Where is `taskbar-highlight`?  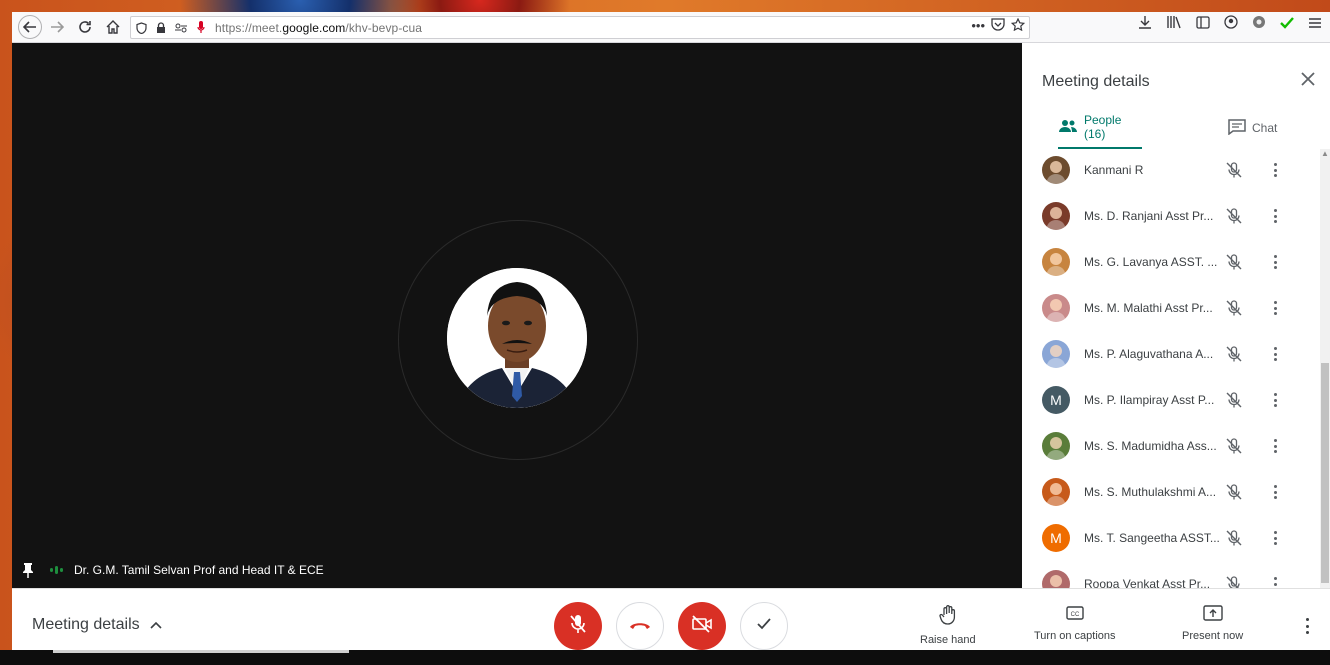 taskbar-highlight is located at coordinates (201, 651).